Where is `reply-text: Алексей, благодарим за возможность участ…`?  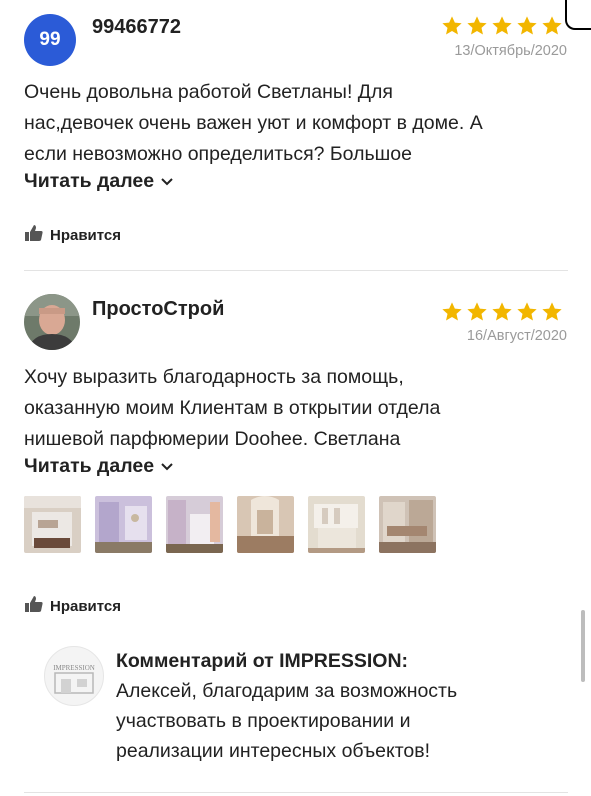 reply-text: Алексей, благодарим за возможность участ… is located at coordinates (286, 721).